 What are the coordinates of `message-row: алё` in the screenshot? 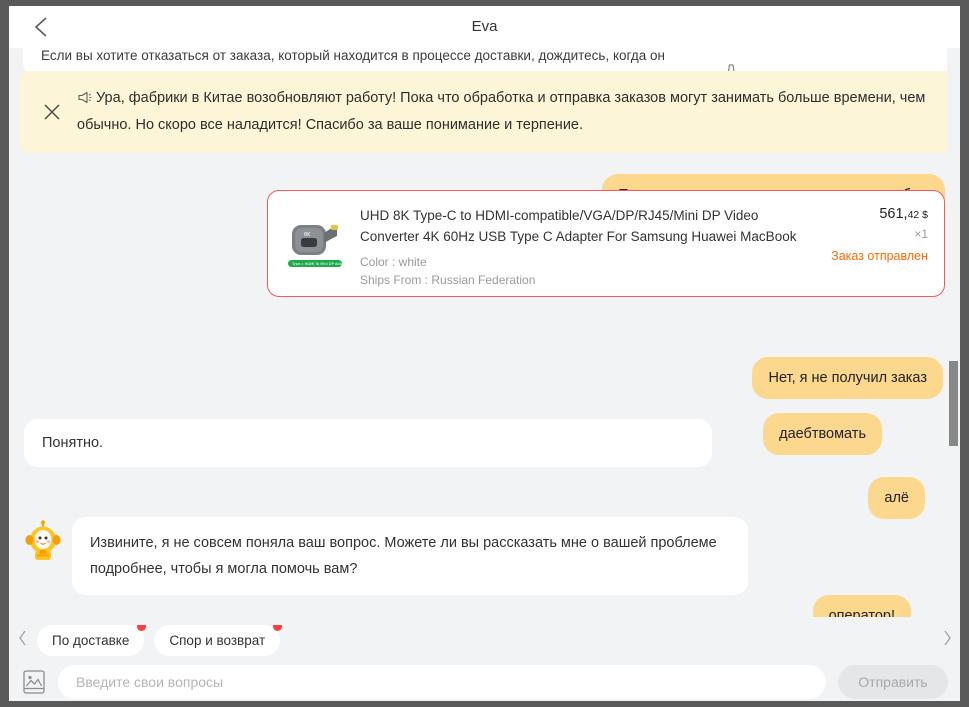 It's located at (896, 498).